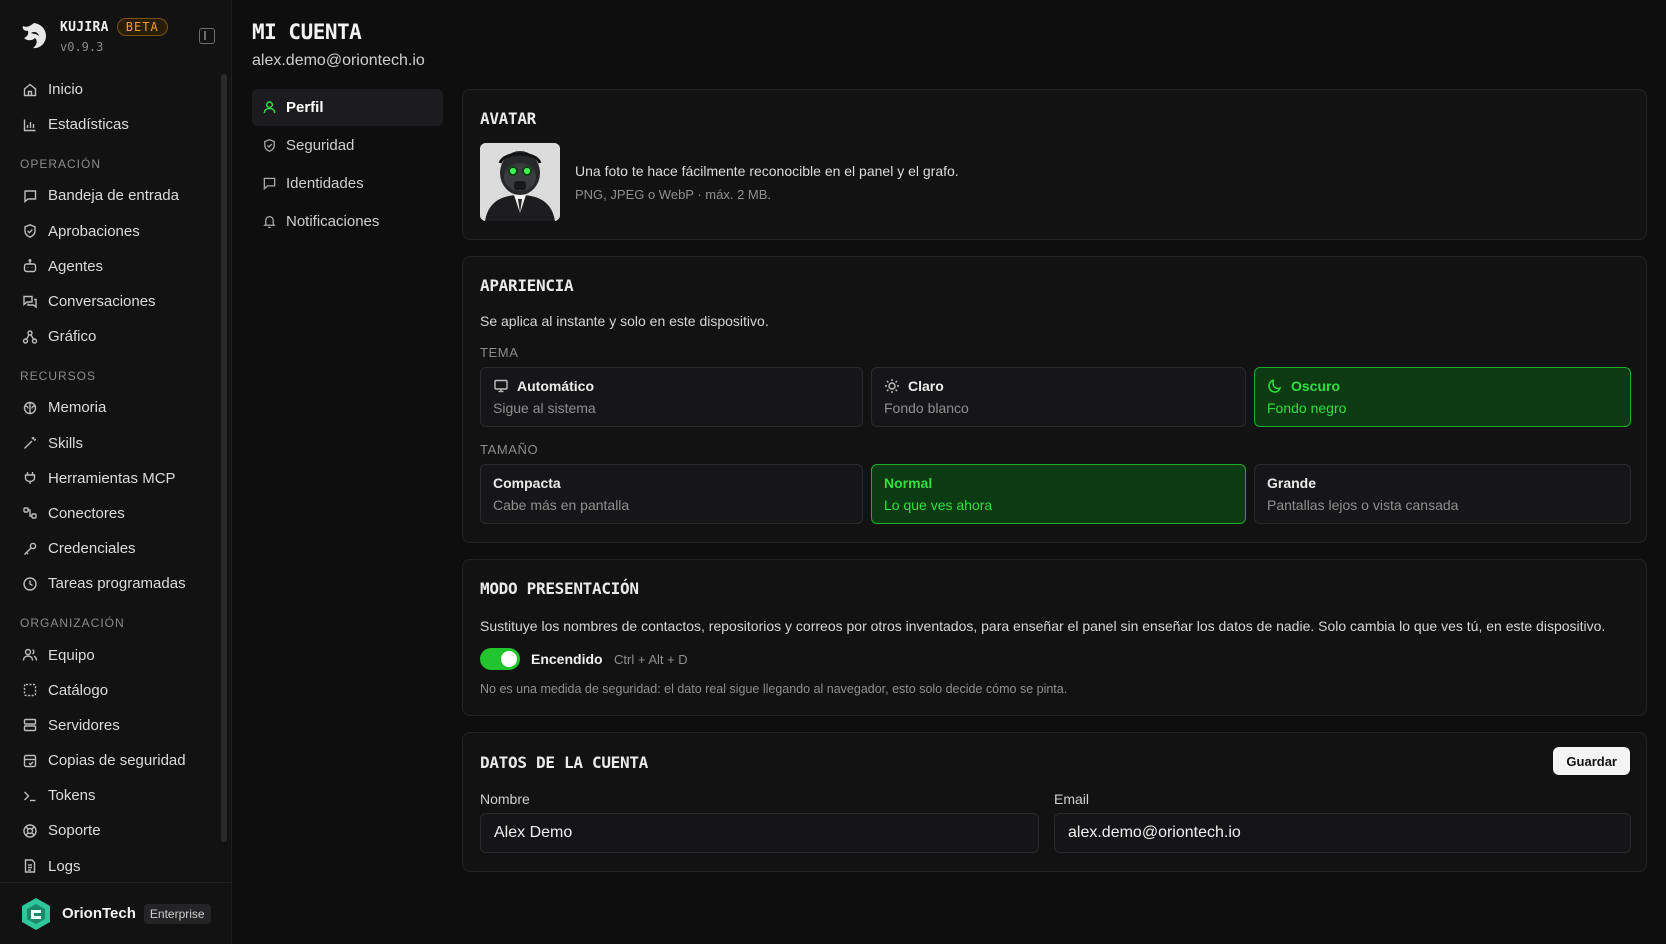 Image resolution: width=1666 pixels, height=944 pixels. I want to click on sidebar-item-credenciales: Credenciales, so click(115, 548).